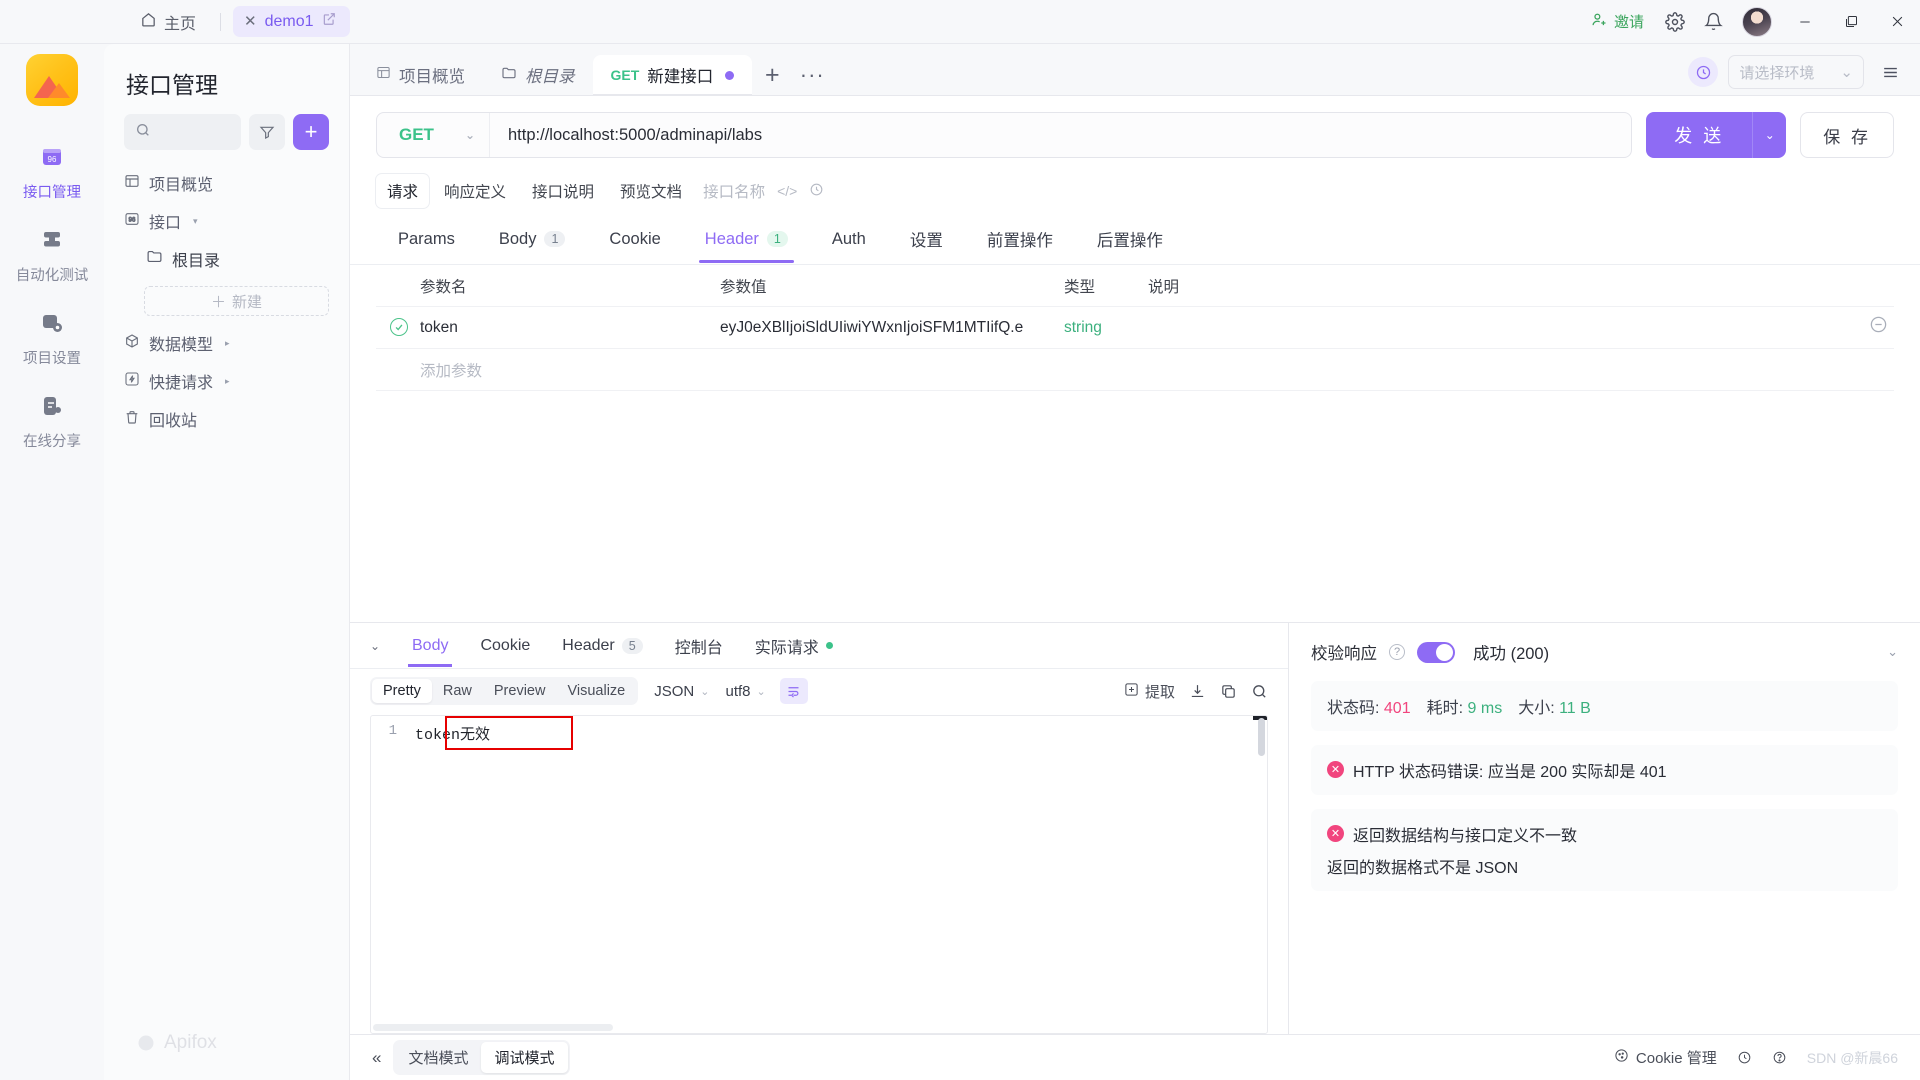 Image resolution: width=1920 pixels, height=1080 pixels. I want to click on doc-tab-response-definition: 响应定义, so click(475, 191).